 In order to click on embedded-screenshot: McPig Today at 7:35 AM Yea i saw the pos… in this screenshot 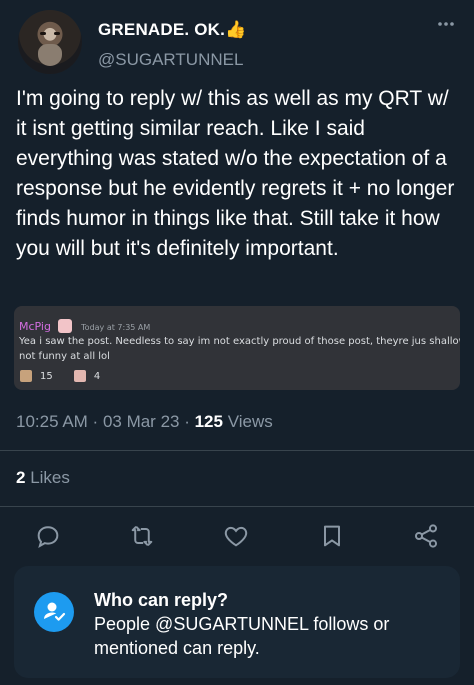, I will do `click(237, 348)`.